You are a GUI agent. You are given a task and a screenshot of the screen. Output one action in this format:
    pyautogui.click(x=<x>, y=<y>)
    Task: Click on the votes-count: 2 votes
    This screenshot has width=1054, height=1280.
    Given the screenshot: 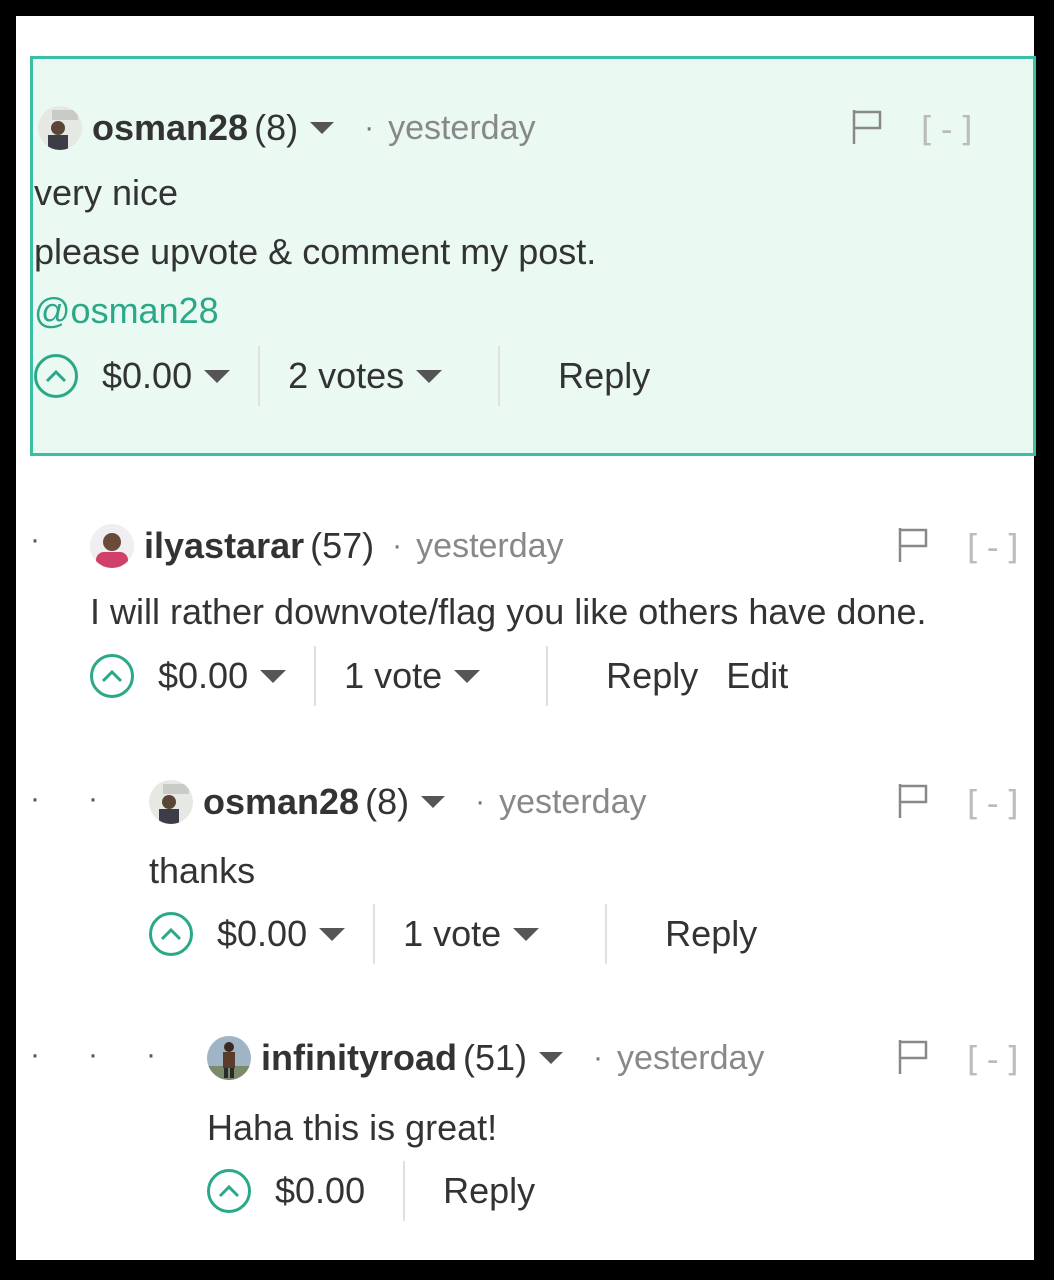 What is the action you would take?
    pyautogui.click(x=346, y=376)
    